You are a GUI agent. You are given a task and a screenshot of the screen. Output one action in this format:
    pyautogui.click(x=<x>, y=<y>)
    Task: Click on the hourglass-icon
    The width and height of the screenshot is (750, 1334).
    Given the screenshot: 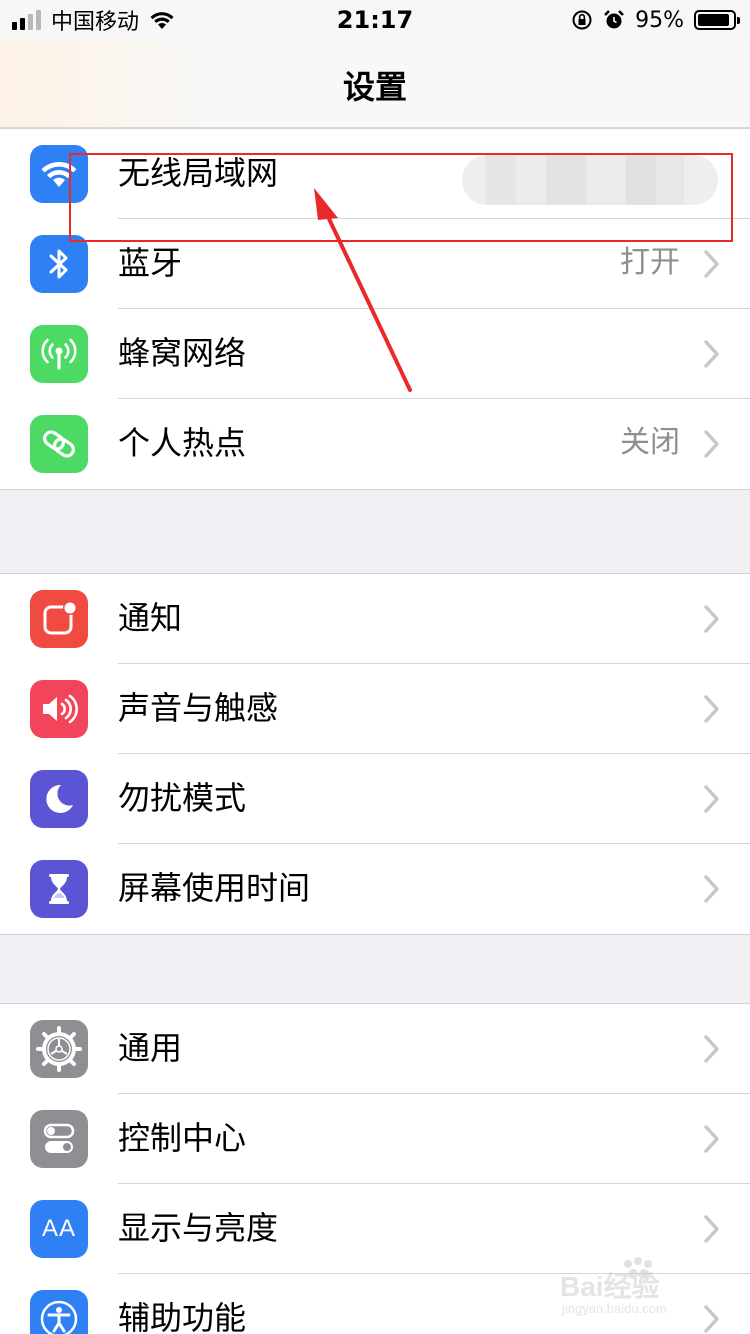 What is the action you would take?
    pyautogui.click(x=59, y=889)
    